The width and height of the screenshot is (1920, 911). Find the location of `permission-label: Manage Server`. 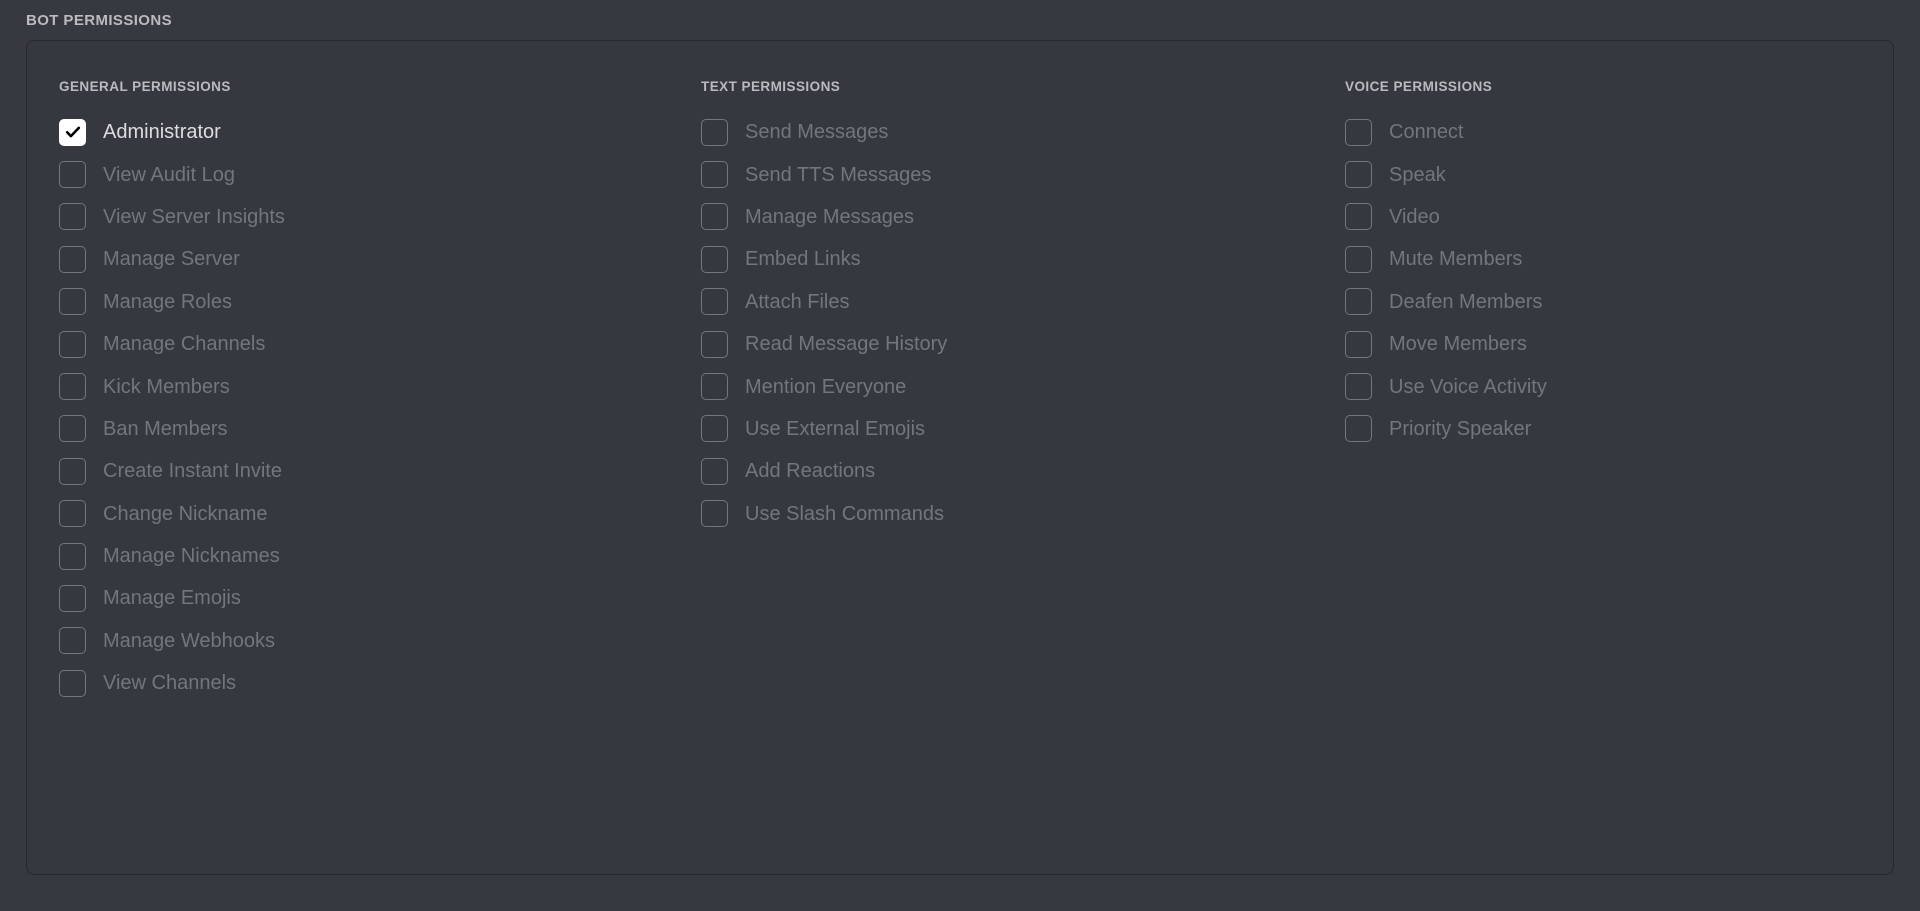

permission-label: Manage Server is located at coordinates (171, 259).